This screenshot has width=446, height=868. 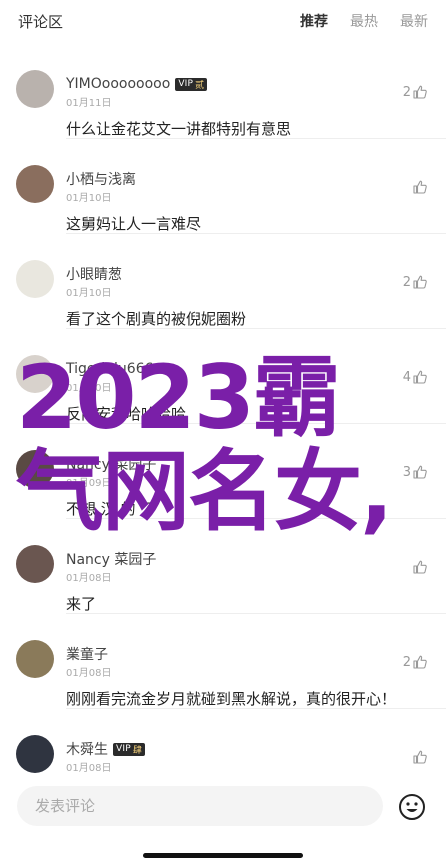 I want to click on sort-tabs: 推荐 最热 最新, so click(x=353, y=21).